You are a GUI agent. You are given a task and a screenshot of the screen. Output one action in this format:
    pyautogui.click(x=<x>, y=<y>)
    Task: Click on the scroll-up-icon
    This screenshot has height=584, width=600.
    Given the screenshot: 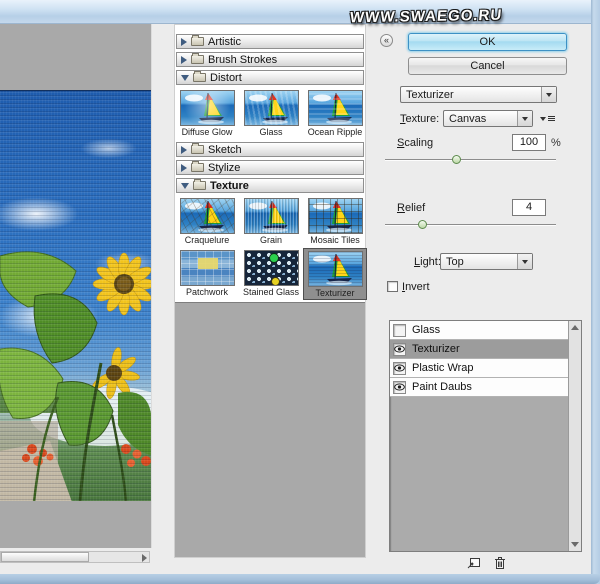 What is the action you would take?
    pyautogui.click(x=575, y=327)
    